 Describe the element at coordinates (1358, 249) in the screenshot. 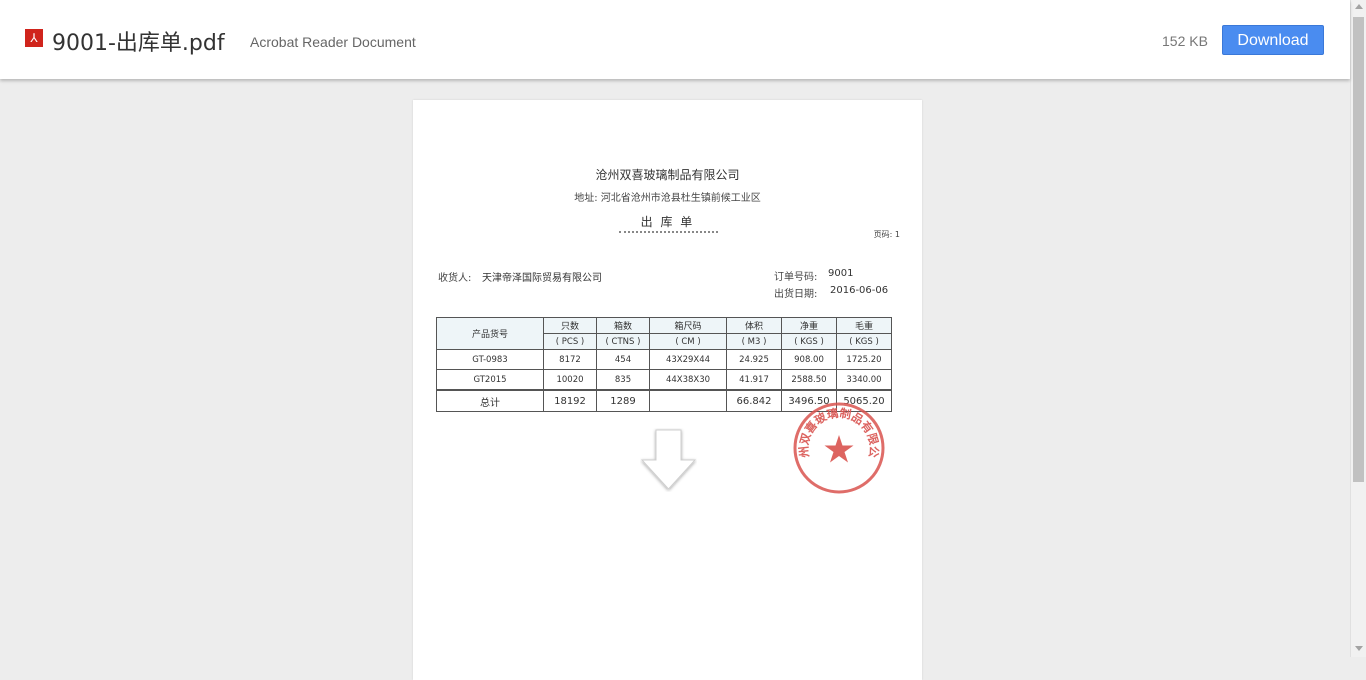

I see `scroll-thumb` at that location.